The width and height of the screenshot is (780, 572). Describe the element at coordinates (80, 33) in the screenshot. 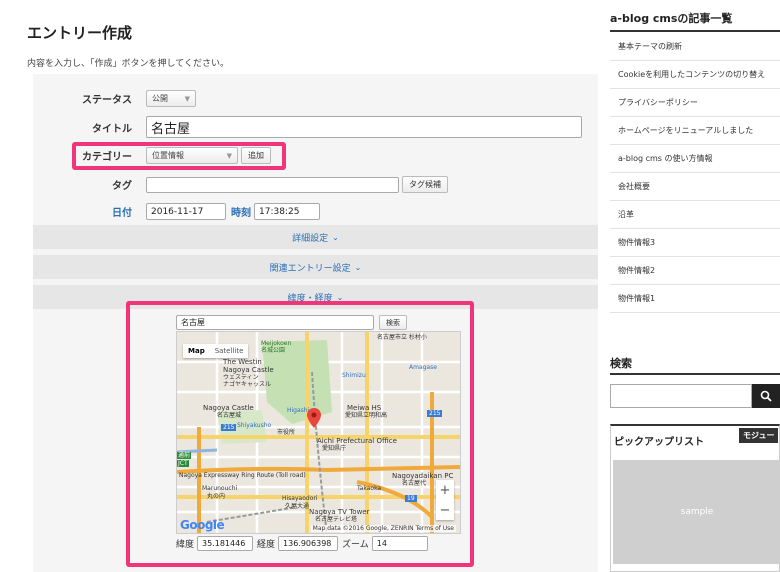

I see `page-title: エントリー作成` at that location.